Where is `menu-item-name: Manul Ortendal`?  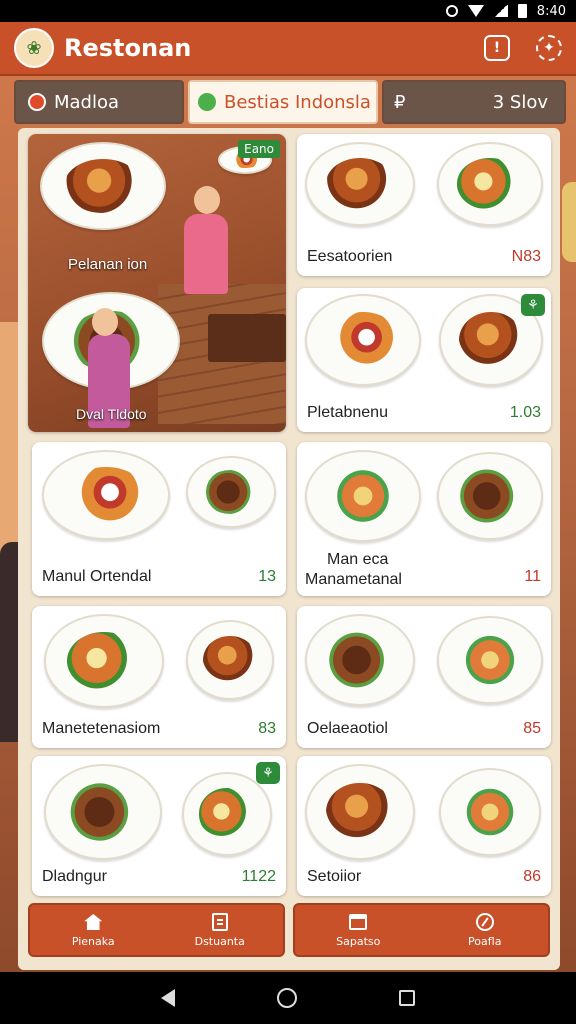 menu-item-name: Manul Ortendal is located at coordinates (97, 576).